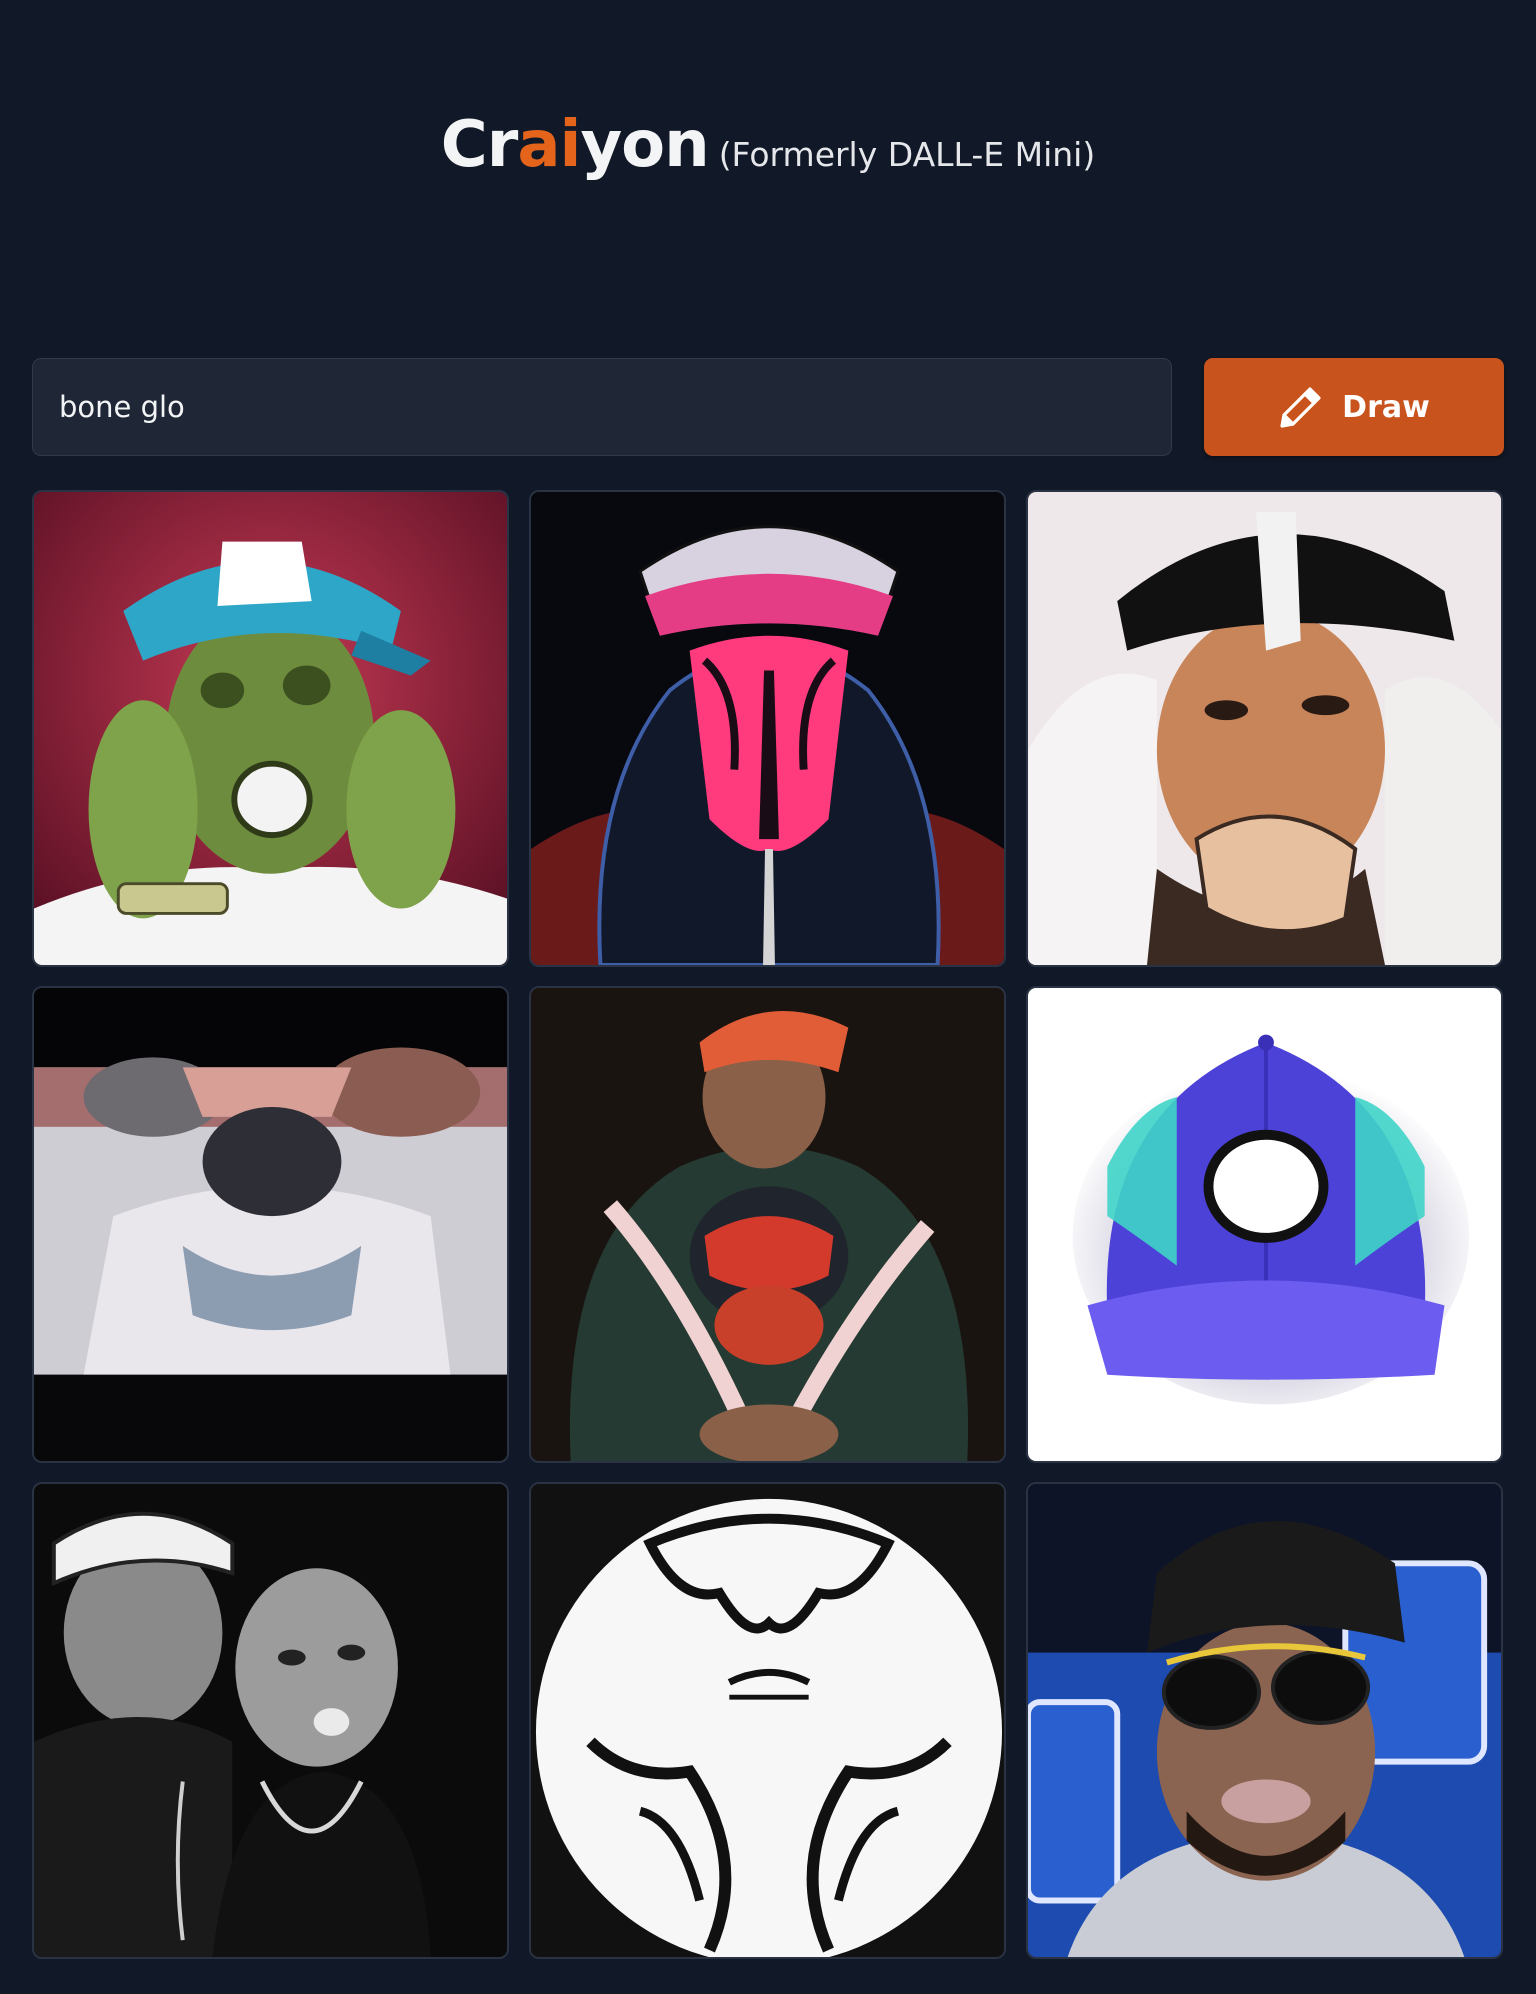  I want to click on result-image-2-art, so click(767, 728).